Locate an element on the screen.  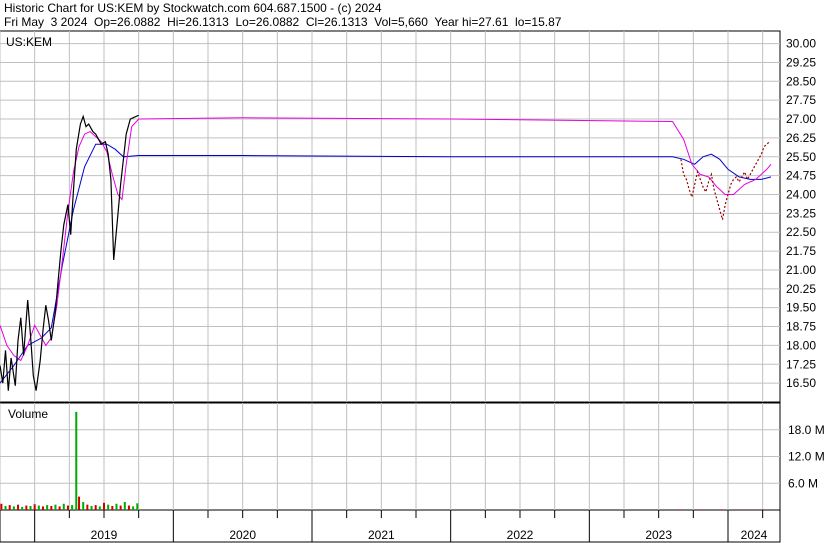
volume-tick-label: 18.0 M is located at coordinates (806, 430).